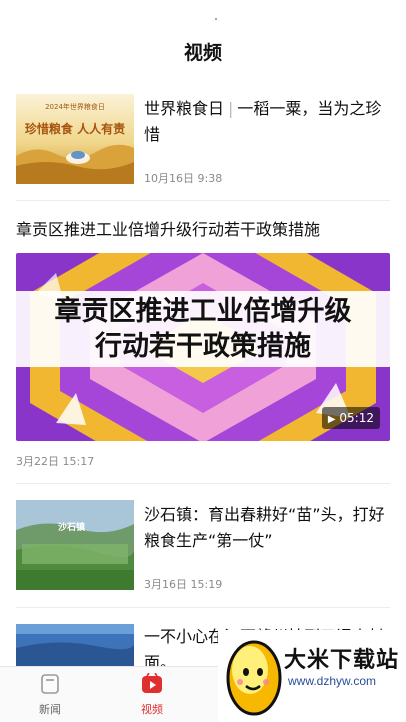 Image resolution: width=406 pixels, height=722 pixels. What do you see at coordinates (75, 107) in the screenshot?
I see `thumb-caption-top: 2024年世界粮食日` at bounding box center [75, 107].